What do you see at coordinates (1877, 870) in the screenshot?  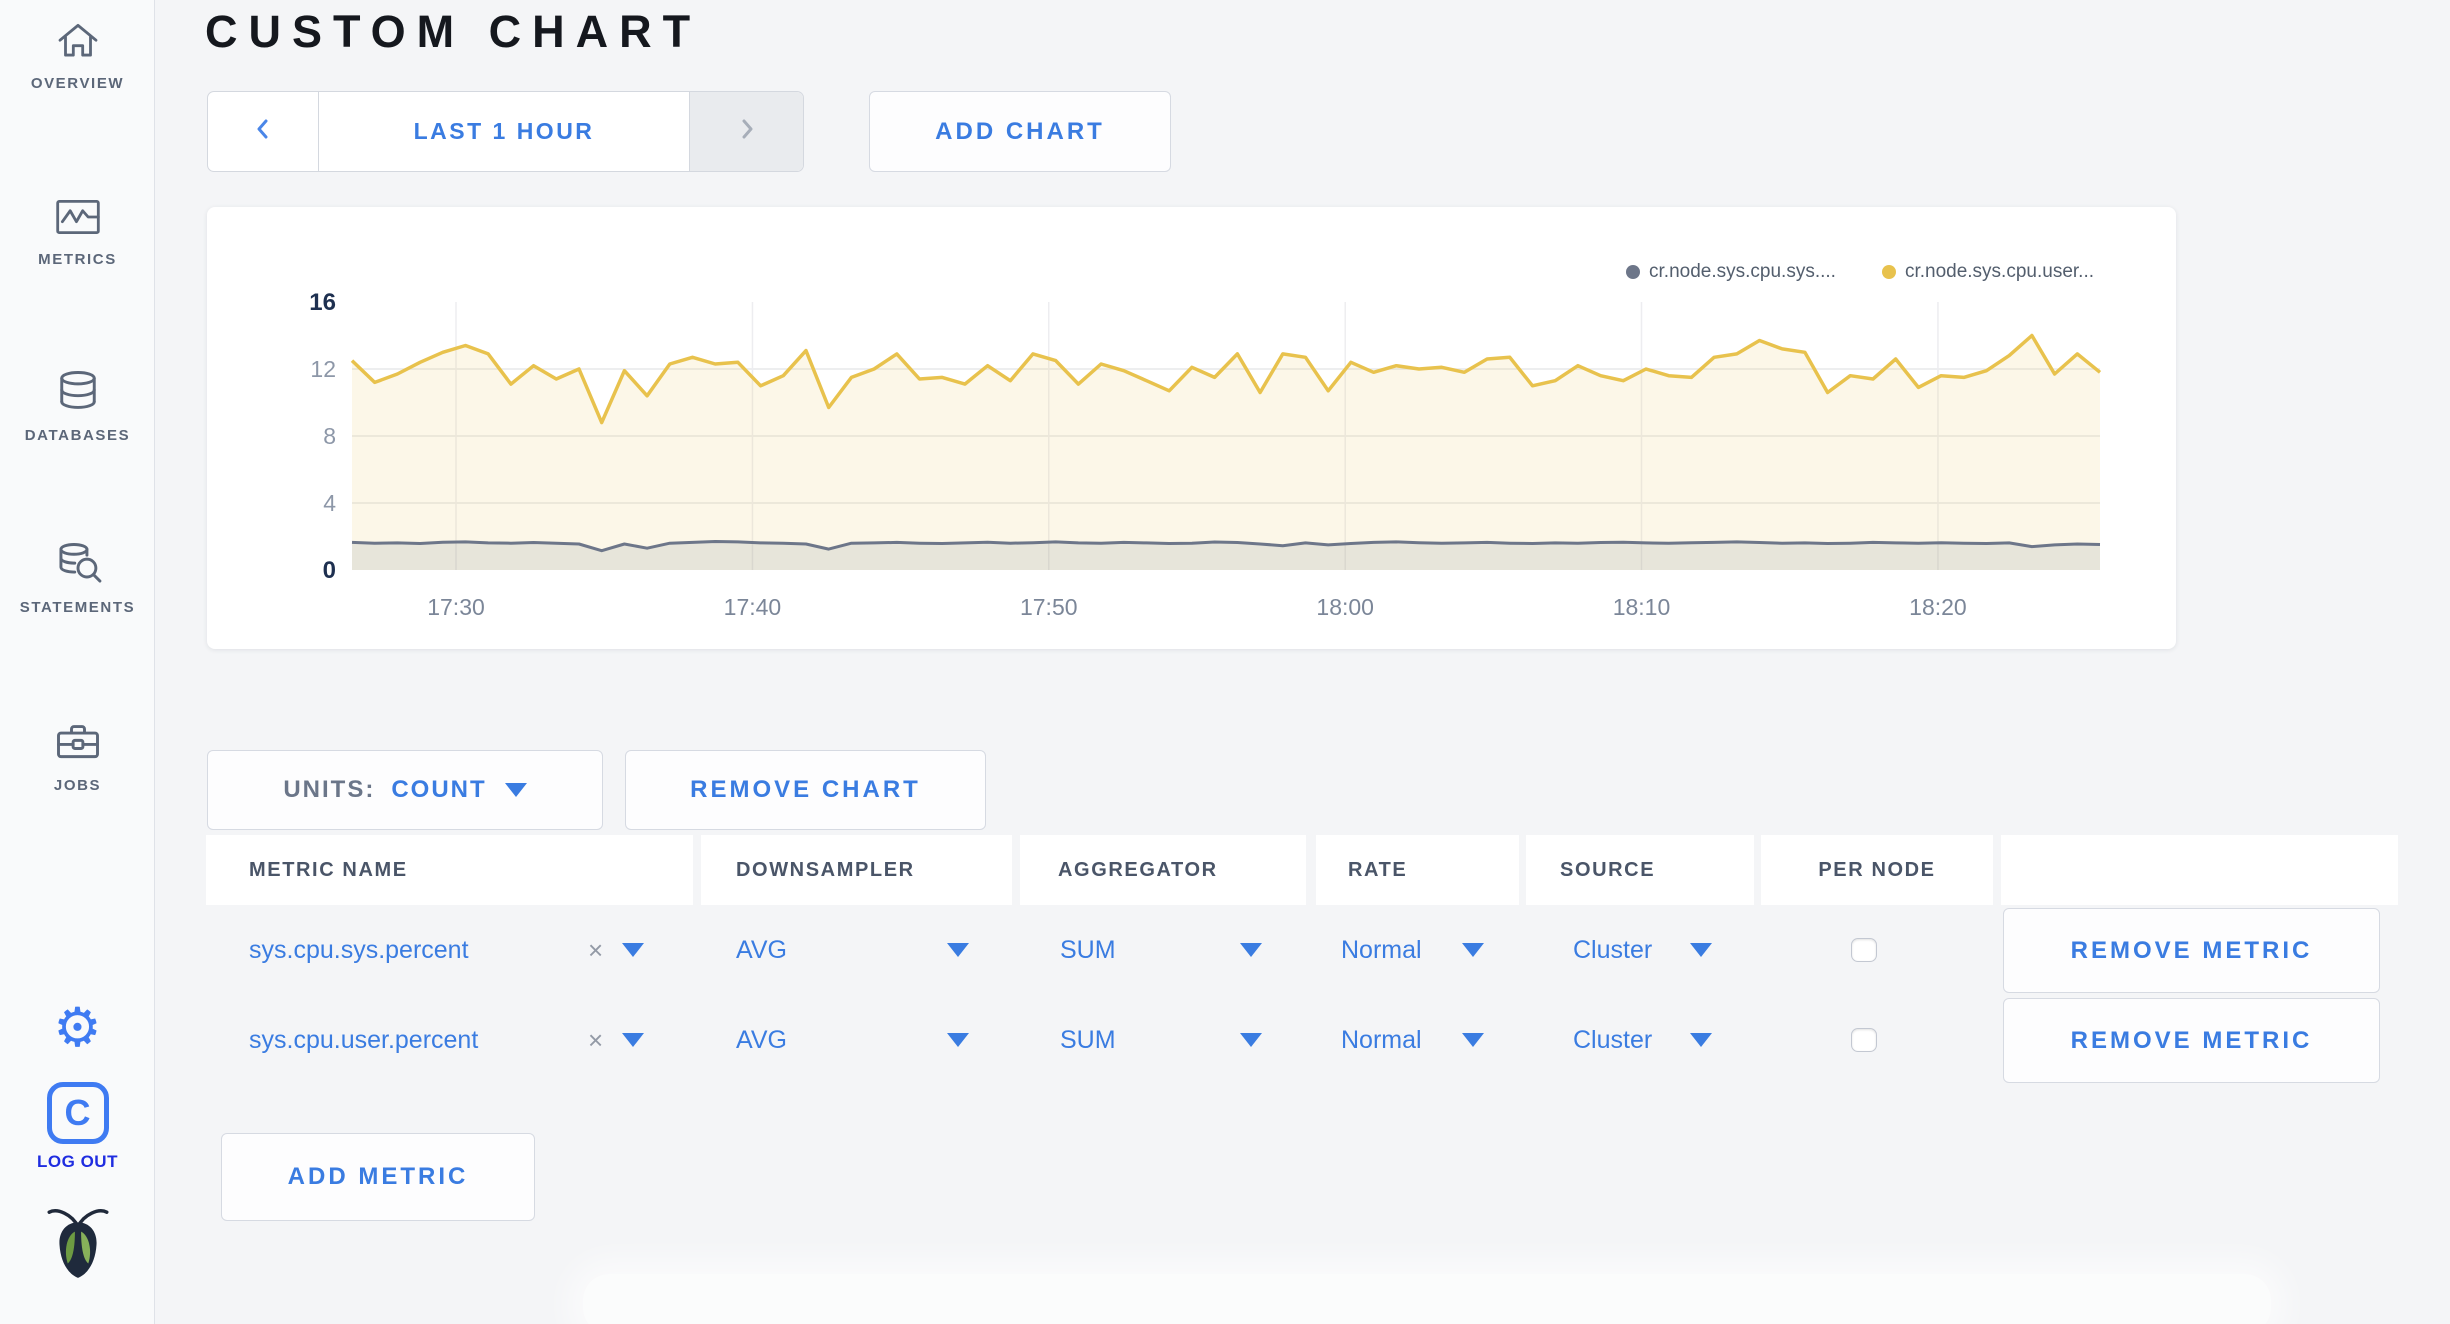 I see `column-header-per-node: PER NODE` at bounding box center [1877, 870].